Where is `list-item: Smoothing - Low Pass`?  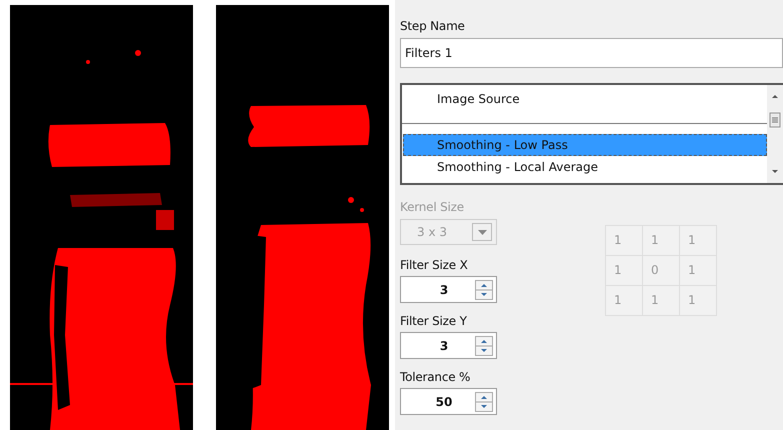
list-item: Smoothing - Low Pass is located at coordinates (585, 145).